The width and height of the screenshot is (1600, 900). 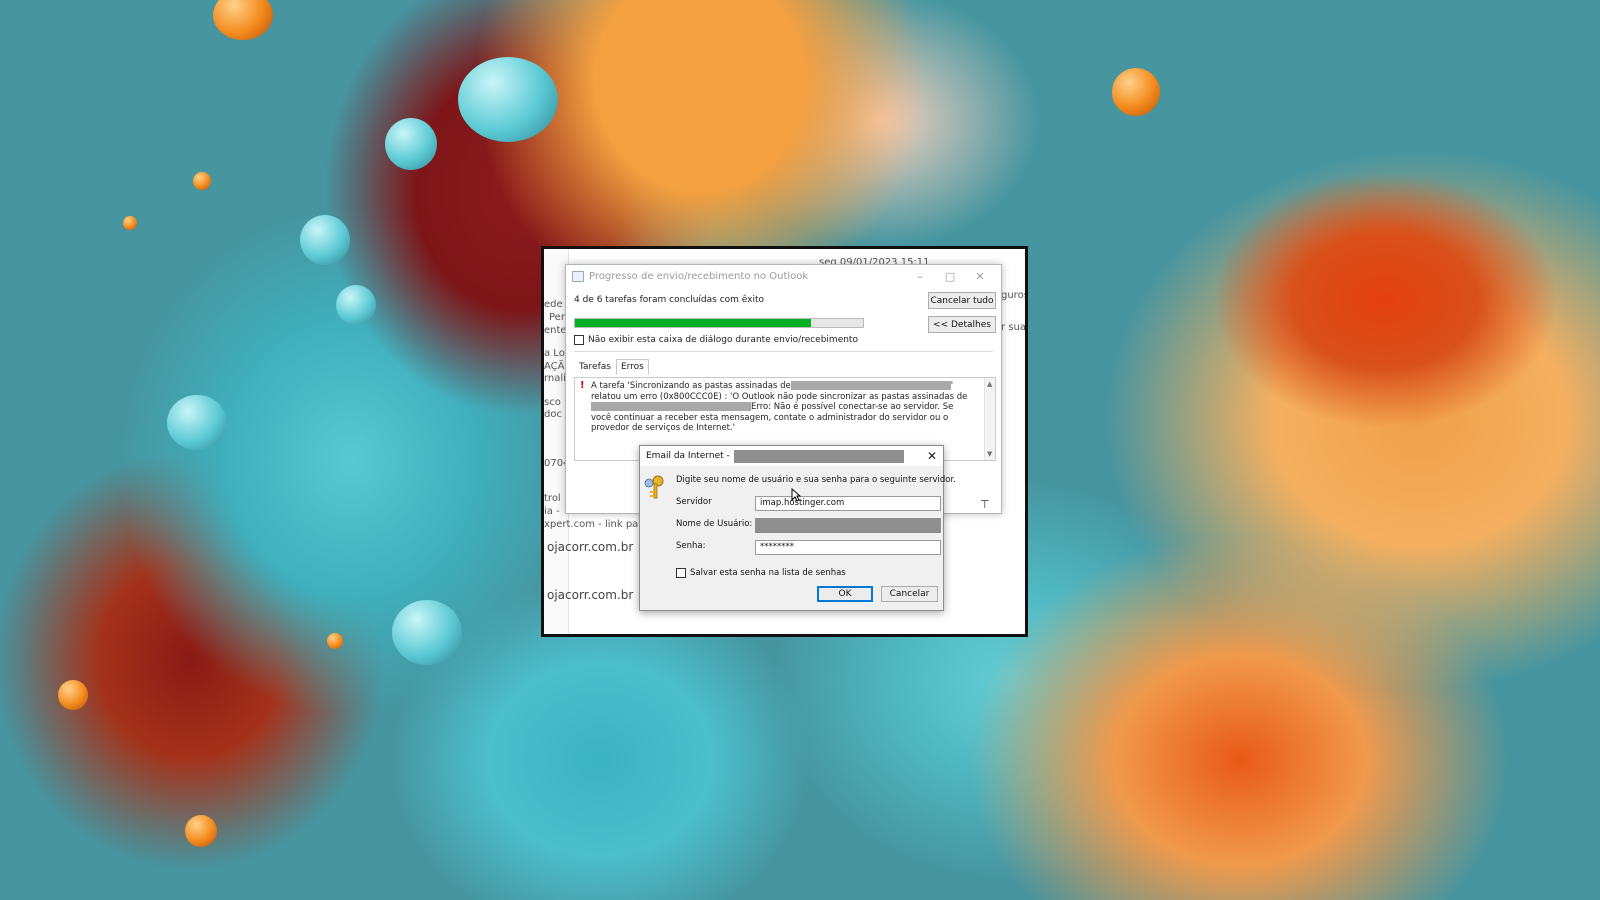 I want to click on mail-list-snippet: a Lo, so click(x=554, y=353).